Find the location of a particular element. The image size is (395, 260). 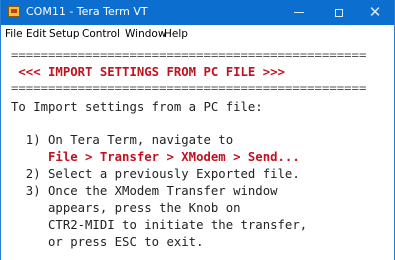

minimize-icon is located at coordinates (299, 12).